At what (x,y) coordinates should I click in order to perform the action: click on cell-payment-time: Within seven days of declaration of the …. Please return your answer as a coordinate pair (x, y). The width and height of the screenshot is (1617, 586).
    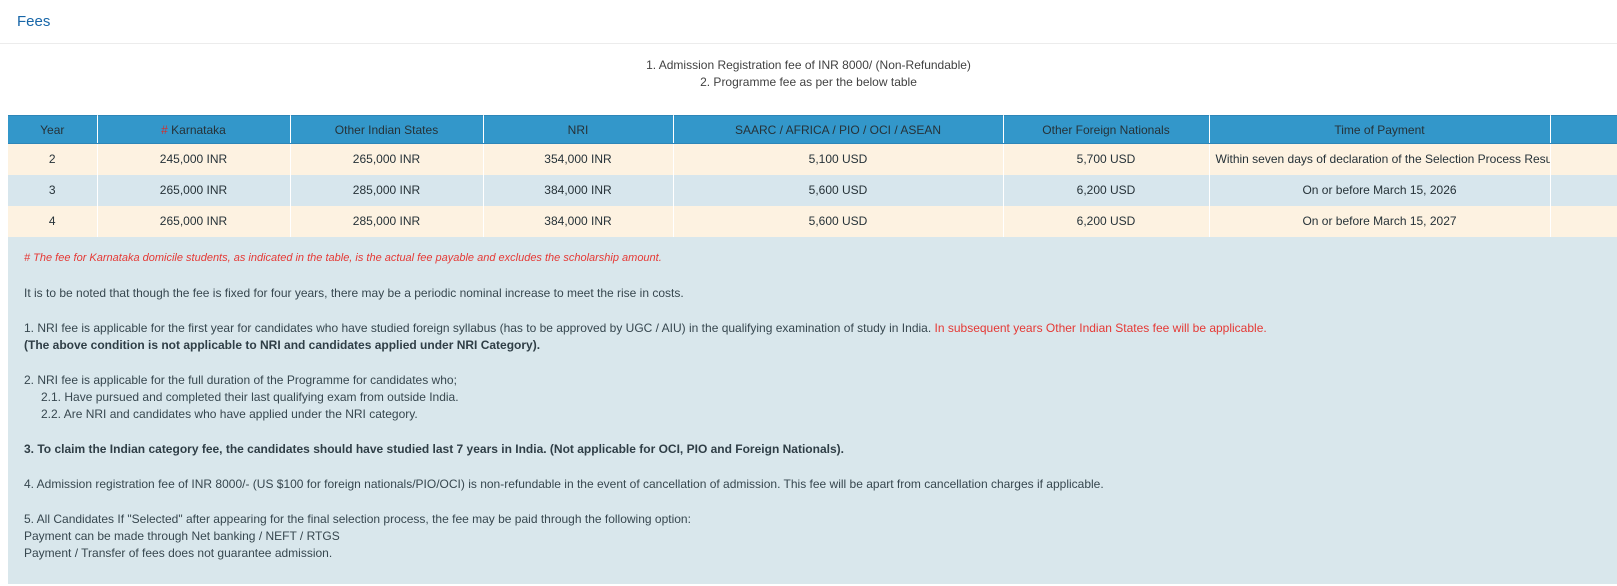
    Looking at the image, I should click on (1380, 159).